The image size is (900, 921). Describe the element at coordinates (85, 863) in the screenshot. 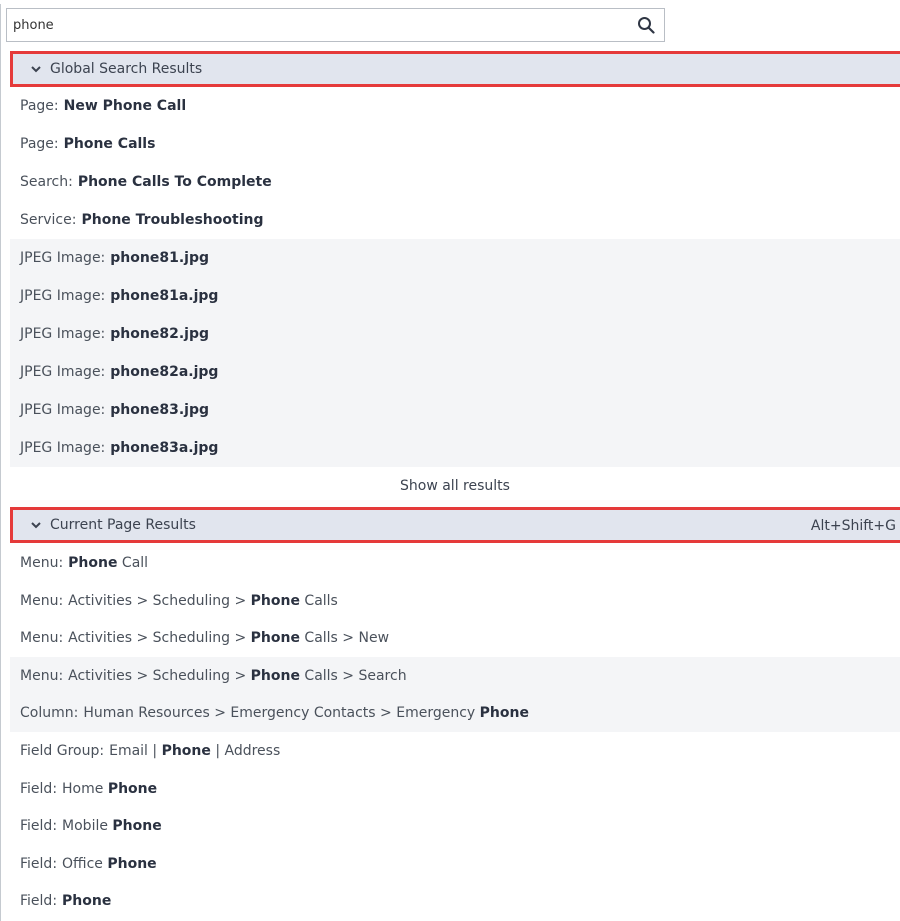

I see `result-path: Office` at that location.